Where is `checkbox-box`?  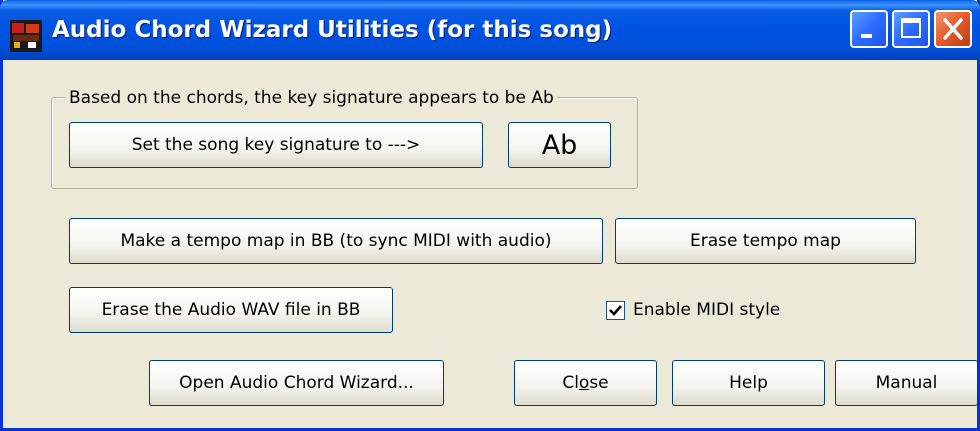
checkbox-box is located at coordinates (615, 310).